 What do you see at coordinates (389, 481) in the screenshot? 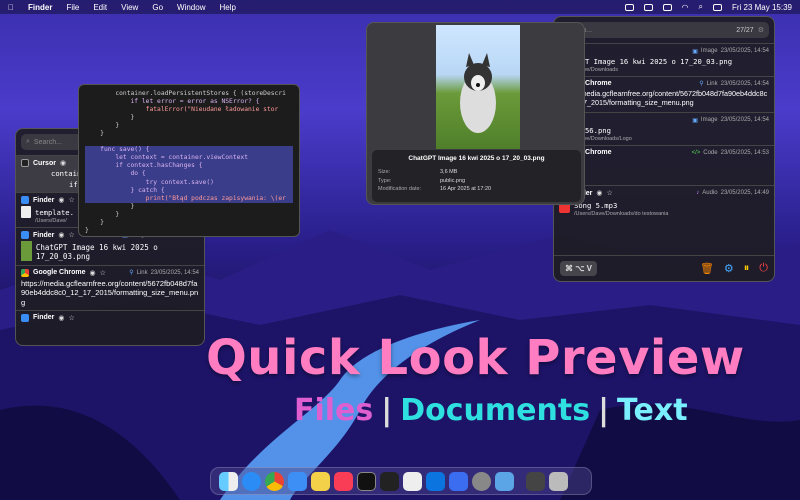
I see `cube-dock-icon` at bounding box center [389, 481].